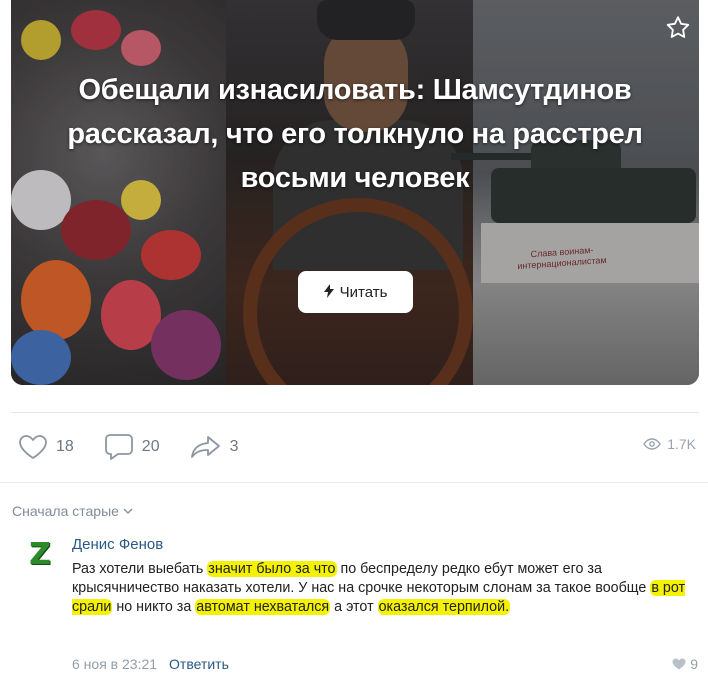 The height and width of the screenshot is (677, 708). I want to click on star-icon, so click(678, 27).